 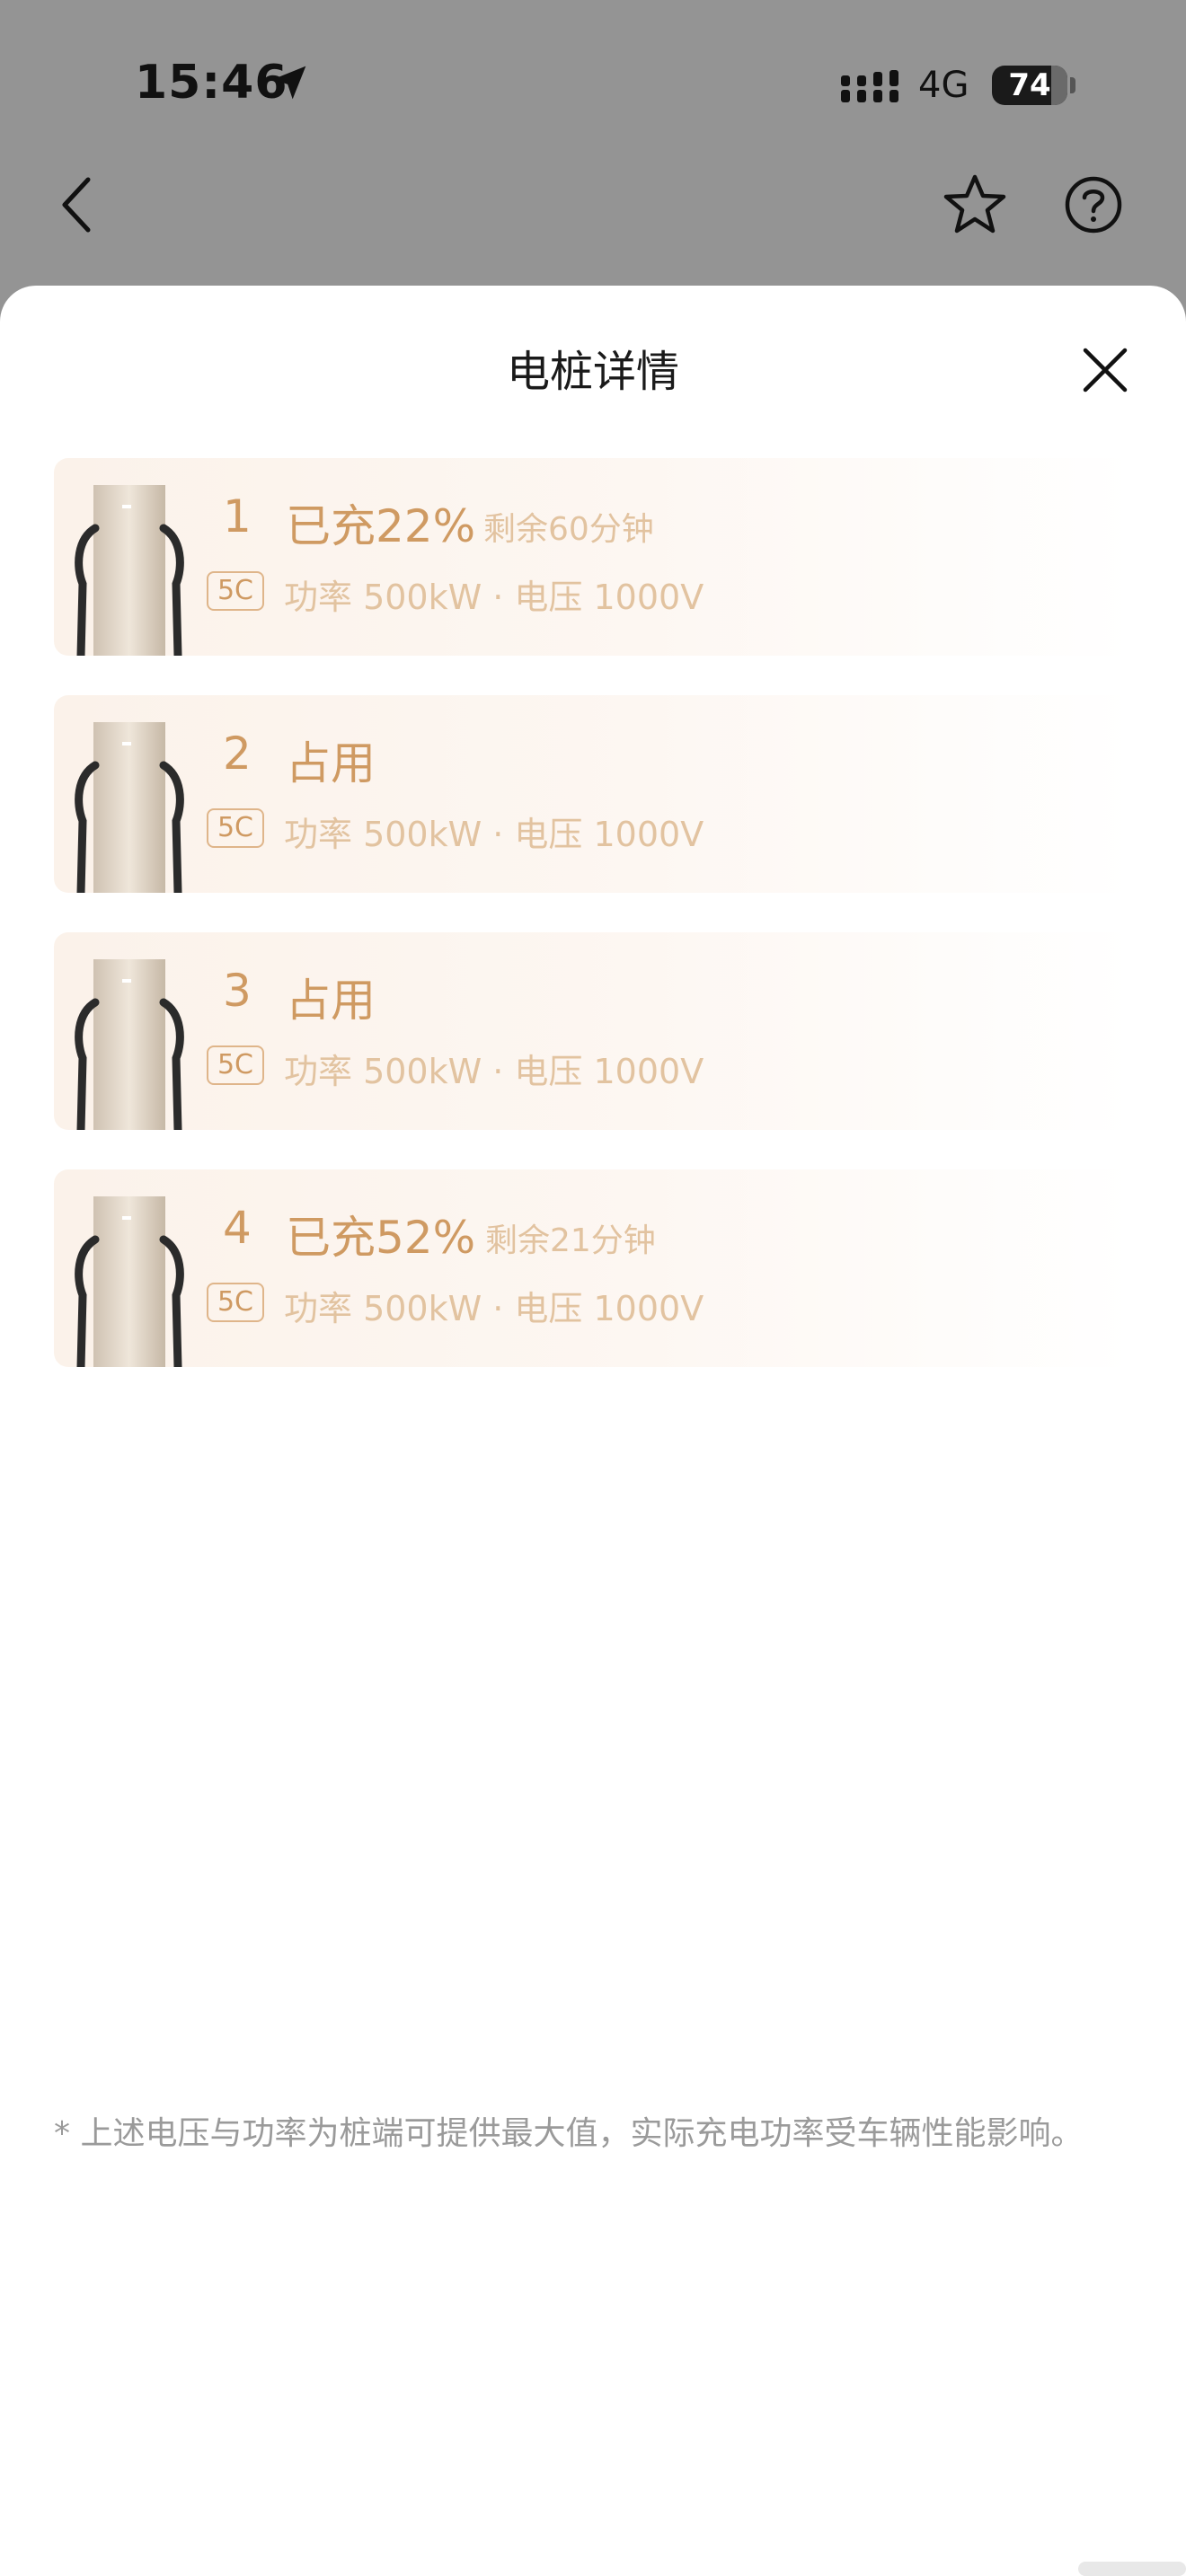 I want to click on chevron-left-icon, so click(x=77, y=204).